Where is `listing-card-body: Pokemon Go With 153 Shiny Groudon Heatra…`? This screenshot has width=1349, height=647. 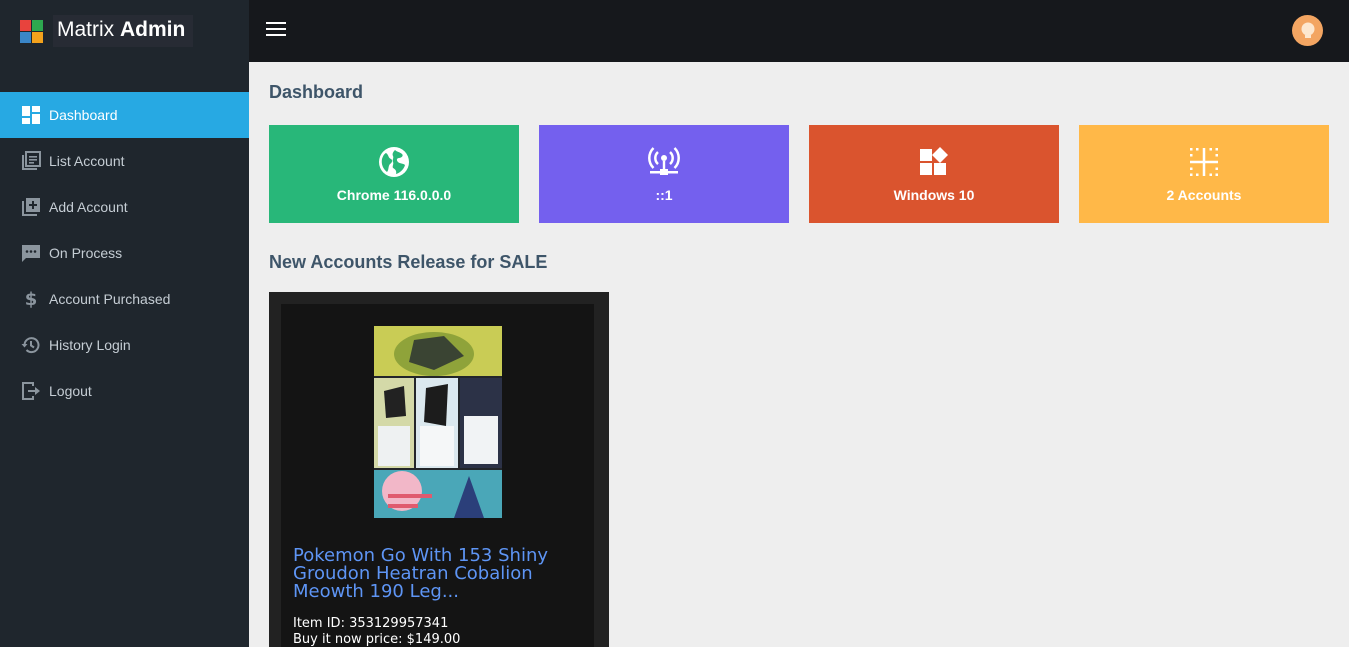 listing-card-body: Pokemon Go With 153 Shiny Groudon Heatra… is located at coordinates (437, 475).